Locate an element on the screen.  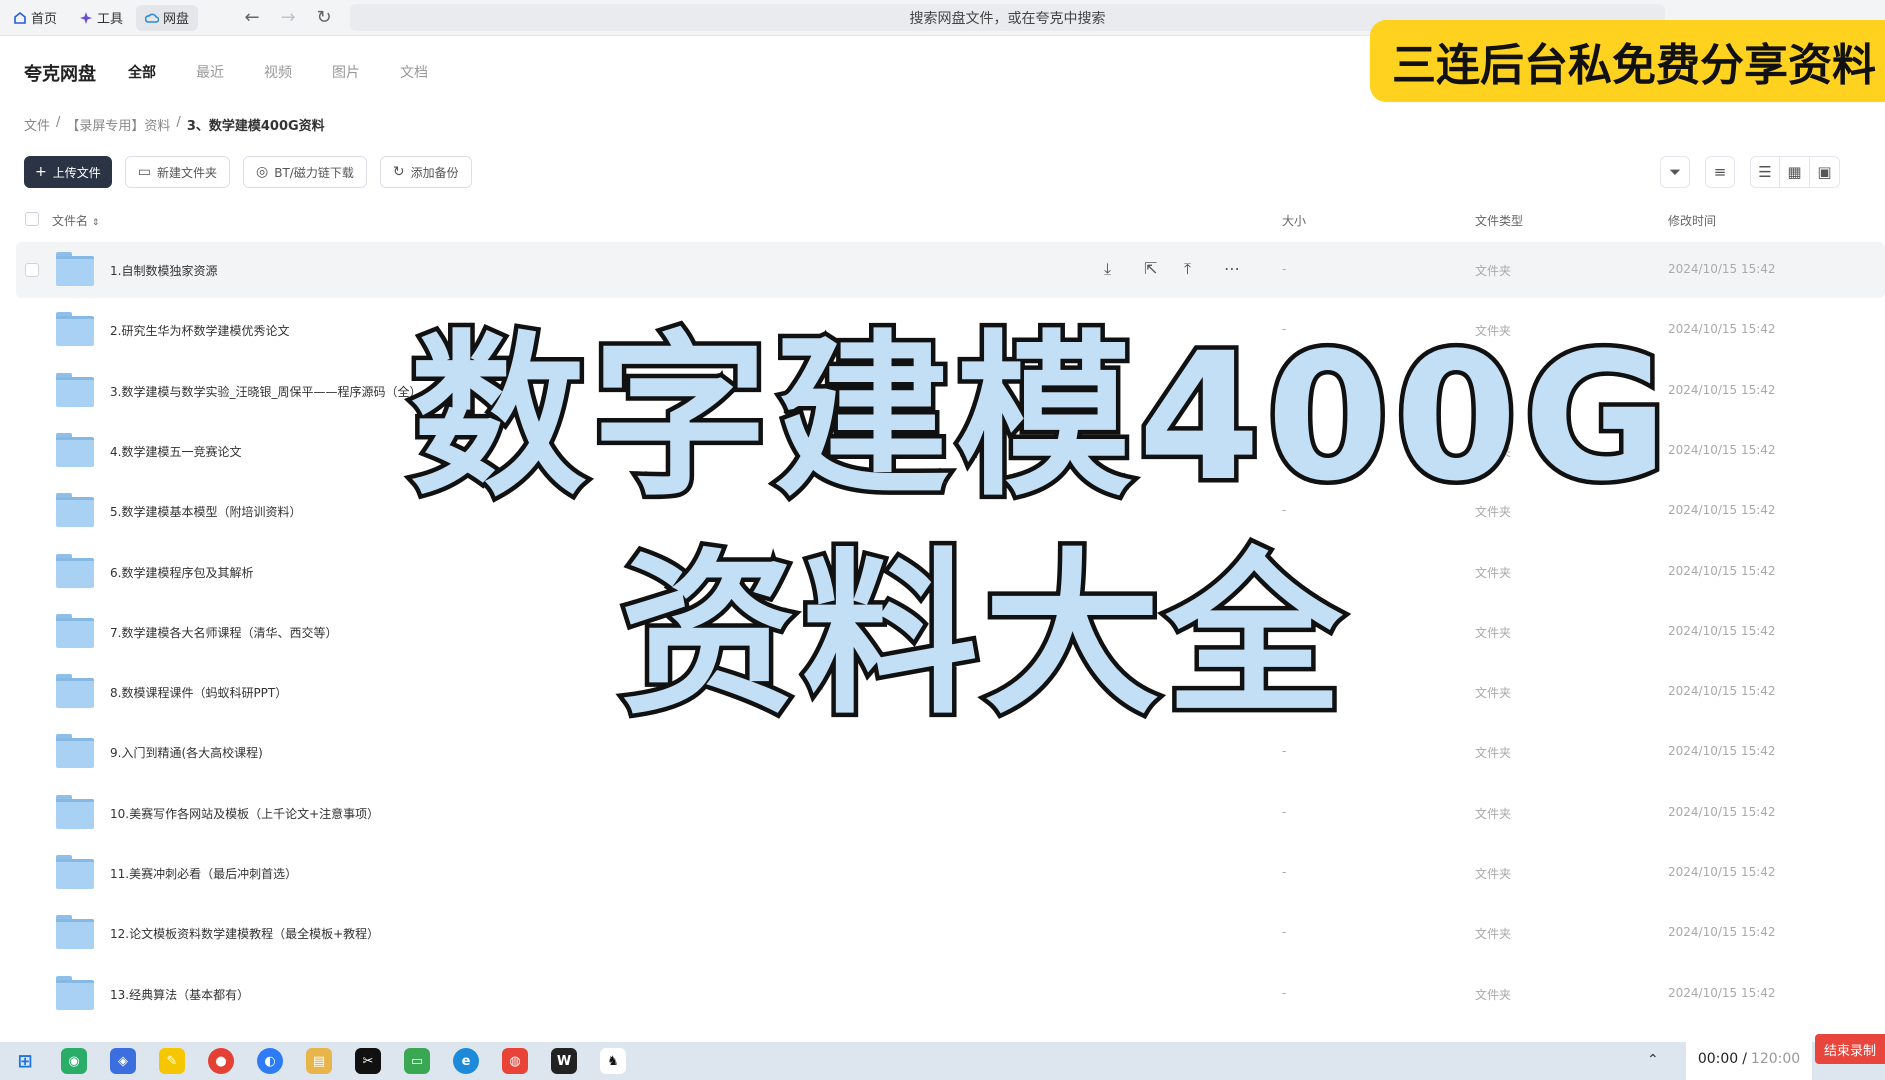
table-header: 文件名 ⇕ 大小 文件类型 修改时间 is located at coordinates (942, 220).